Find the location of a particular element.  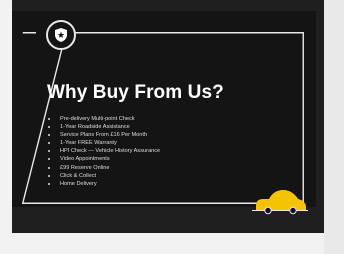

page-bottom-band is located at coordinates (168, 243).